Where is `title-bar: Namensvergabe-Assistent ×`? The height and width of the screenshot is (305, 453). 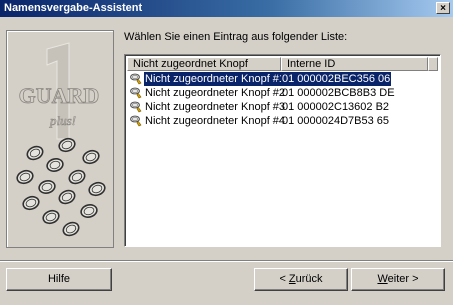 title-bar: Namensvergabe-Assistent × is located at coordinates (226, 8).